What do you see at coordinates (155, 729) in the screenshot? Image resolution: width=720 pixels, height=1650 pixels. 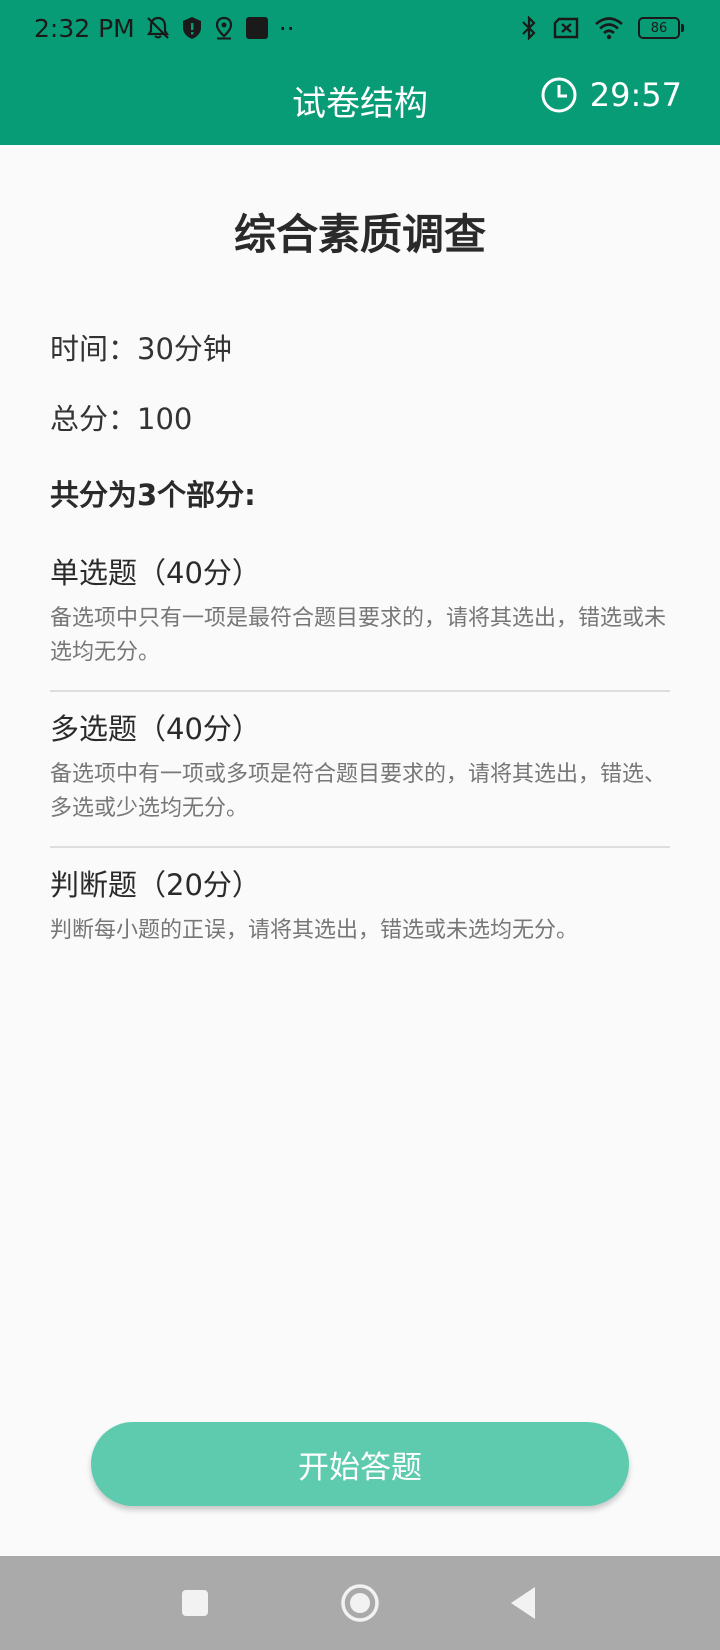 I see `section-title: 多选题（40分）` at bounding box center [155, 729].